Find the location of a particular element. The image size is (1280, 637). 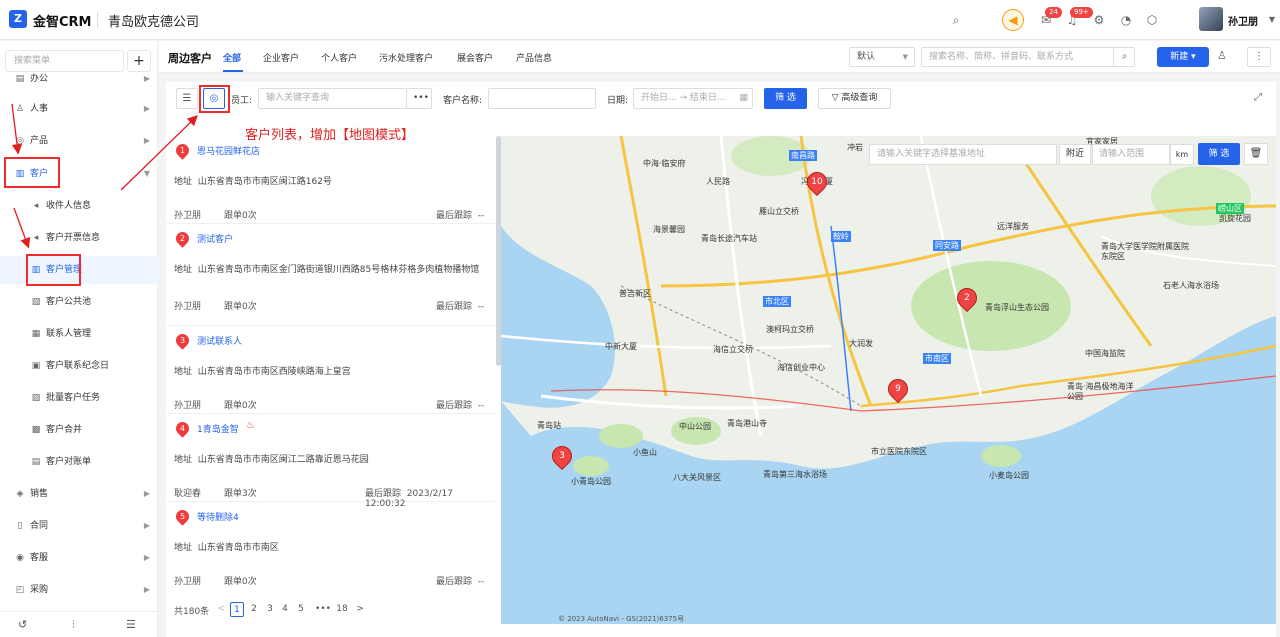

top-divider is located at coordinates (97, 20).